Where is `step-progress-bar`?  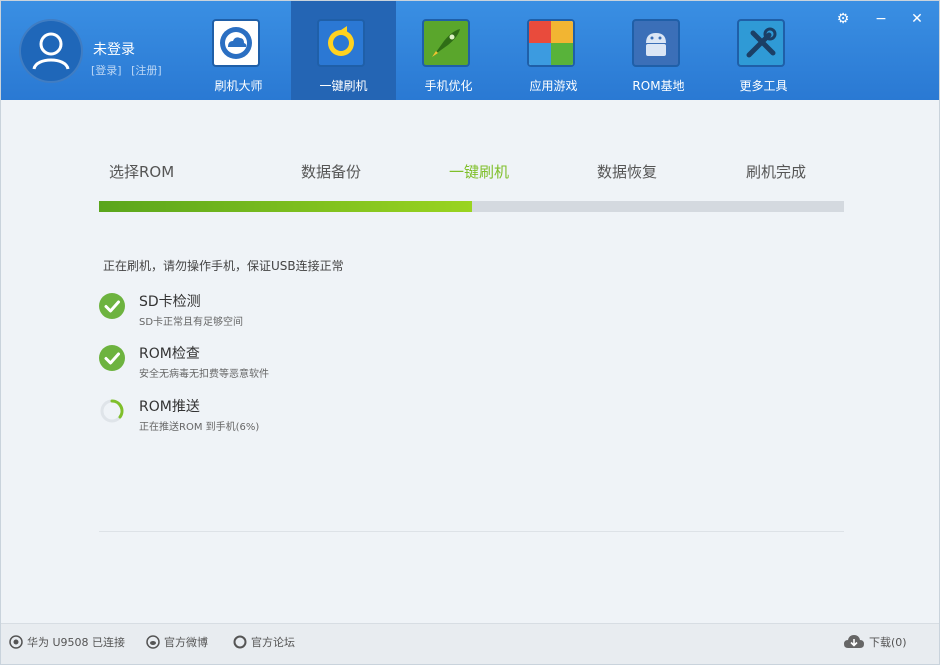 step-progress-bar is located at coordinates (471, 206).